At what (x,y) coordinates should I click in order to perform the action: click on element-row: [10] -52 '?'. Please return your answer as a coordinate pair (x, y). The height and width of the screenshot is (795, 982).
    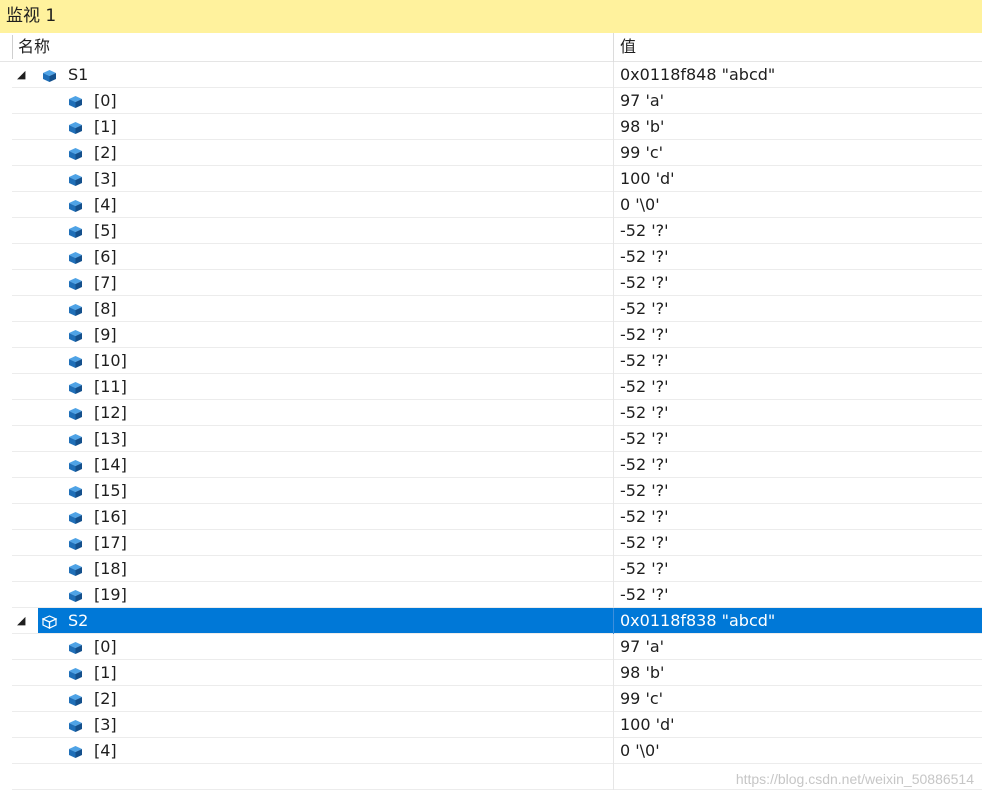
    Looking at the image, I should click on (491, 361).